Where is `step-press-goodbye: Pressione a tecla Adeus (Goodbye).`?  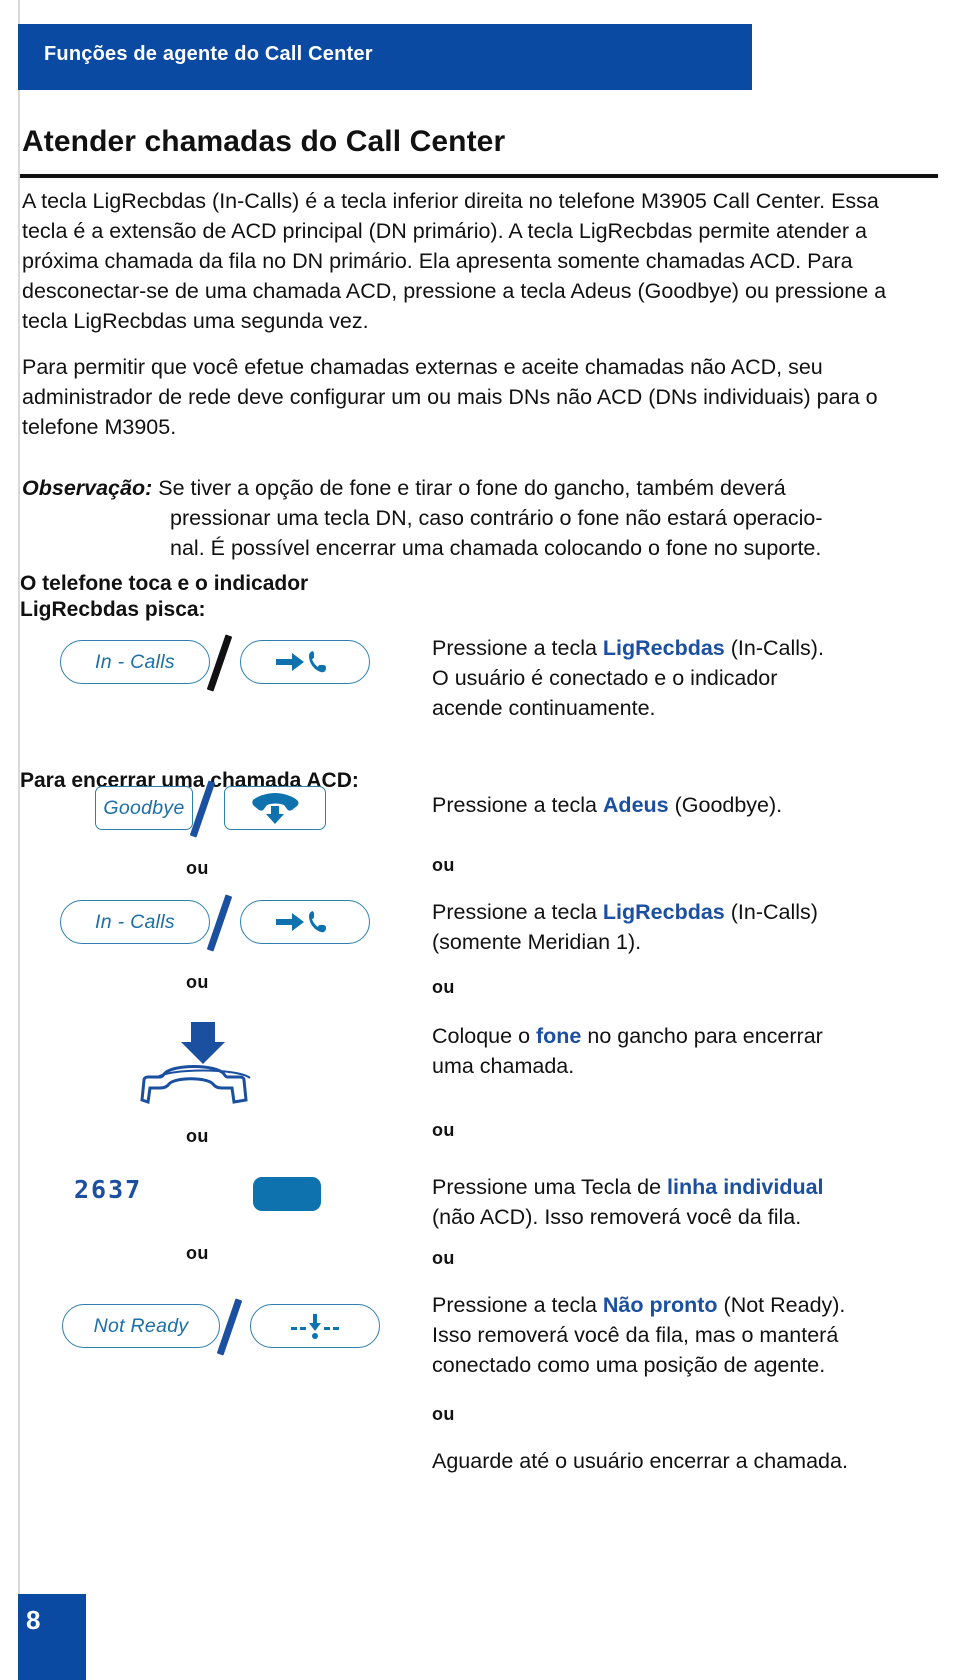
step-press-goodbye: Pressione a tecla Adeus (Goodbye). is located at coordinates (682, 805).